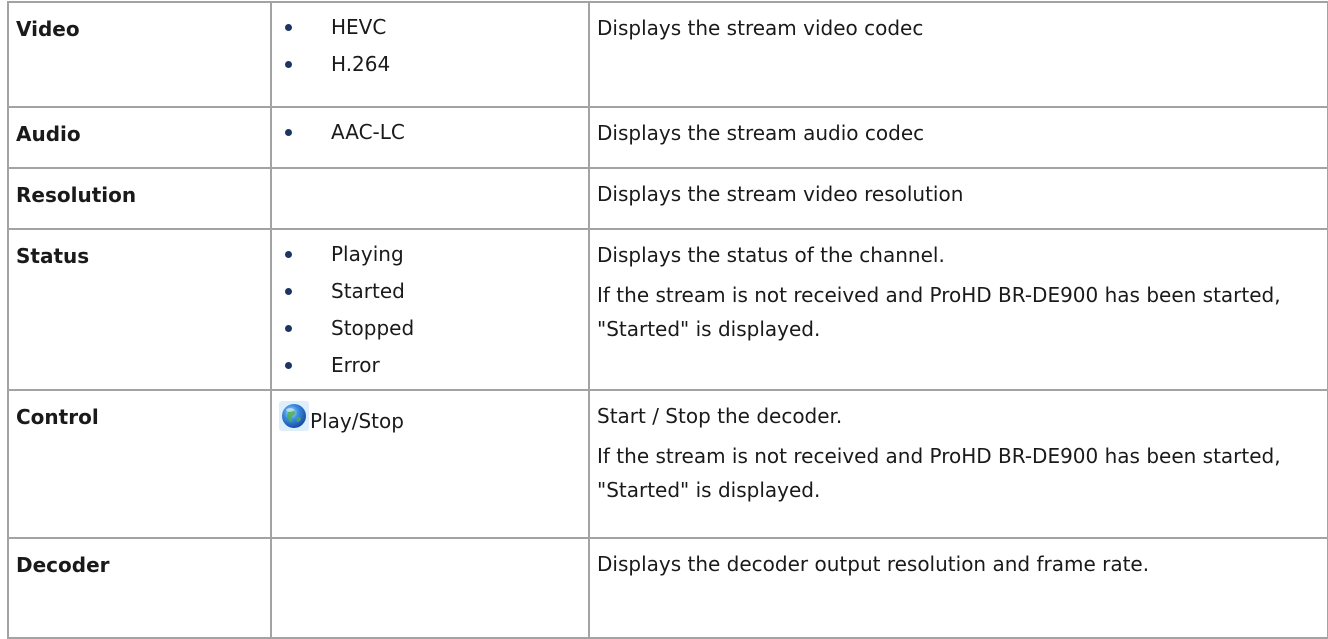 Image resolution: width=1328 pixels, height=639 pixels. I want to click on row-label: Resolution, so click(139, 198).